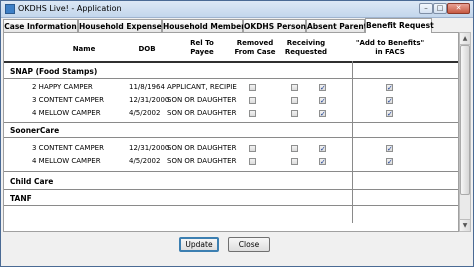  What do you see at coordinates (205, 25) in the screenshot?
I see `tab-household-members: Household Members` at bounding box center [205, 25].